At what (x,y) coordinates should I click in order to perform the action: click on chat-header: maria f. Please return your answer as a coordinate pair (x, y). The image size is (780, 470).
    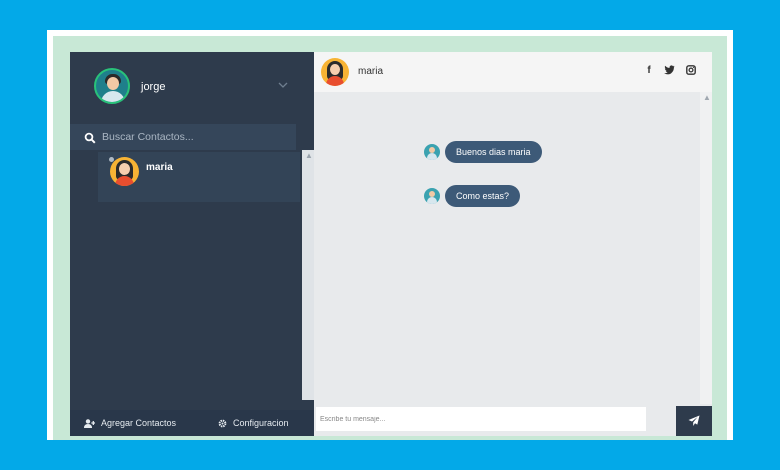
    Looking at the image, I should click on (513, 72).